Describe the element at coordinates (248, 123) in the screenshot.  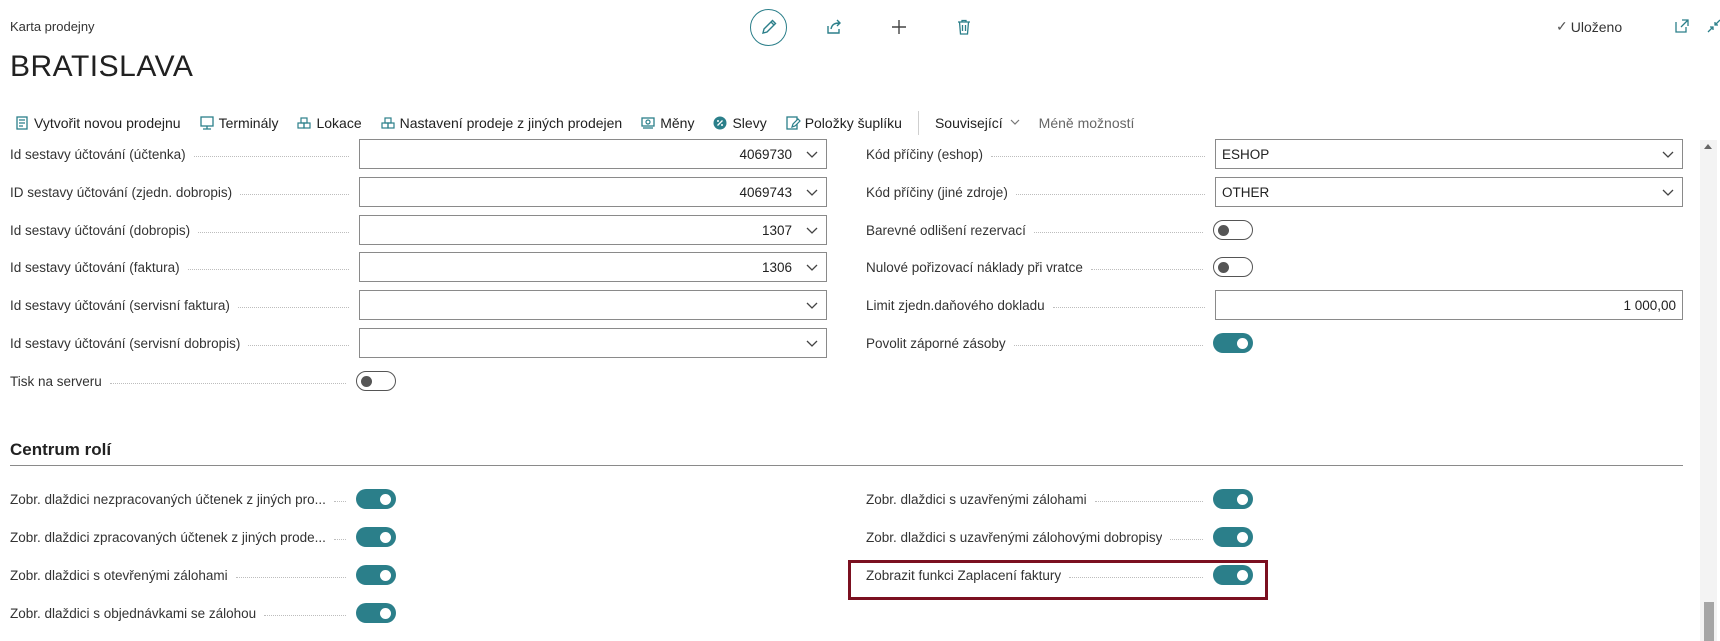
I see `terminals-label: Terminály` at that location.